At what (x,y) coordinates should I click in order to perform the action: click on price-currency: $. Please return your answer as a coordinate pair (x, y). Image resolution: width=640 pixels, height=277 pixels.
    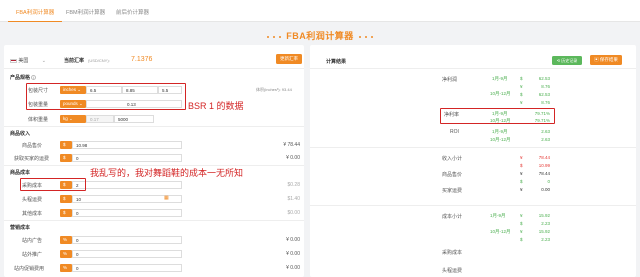
    Looking at the image, I should click on (66, 145).